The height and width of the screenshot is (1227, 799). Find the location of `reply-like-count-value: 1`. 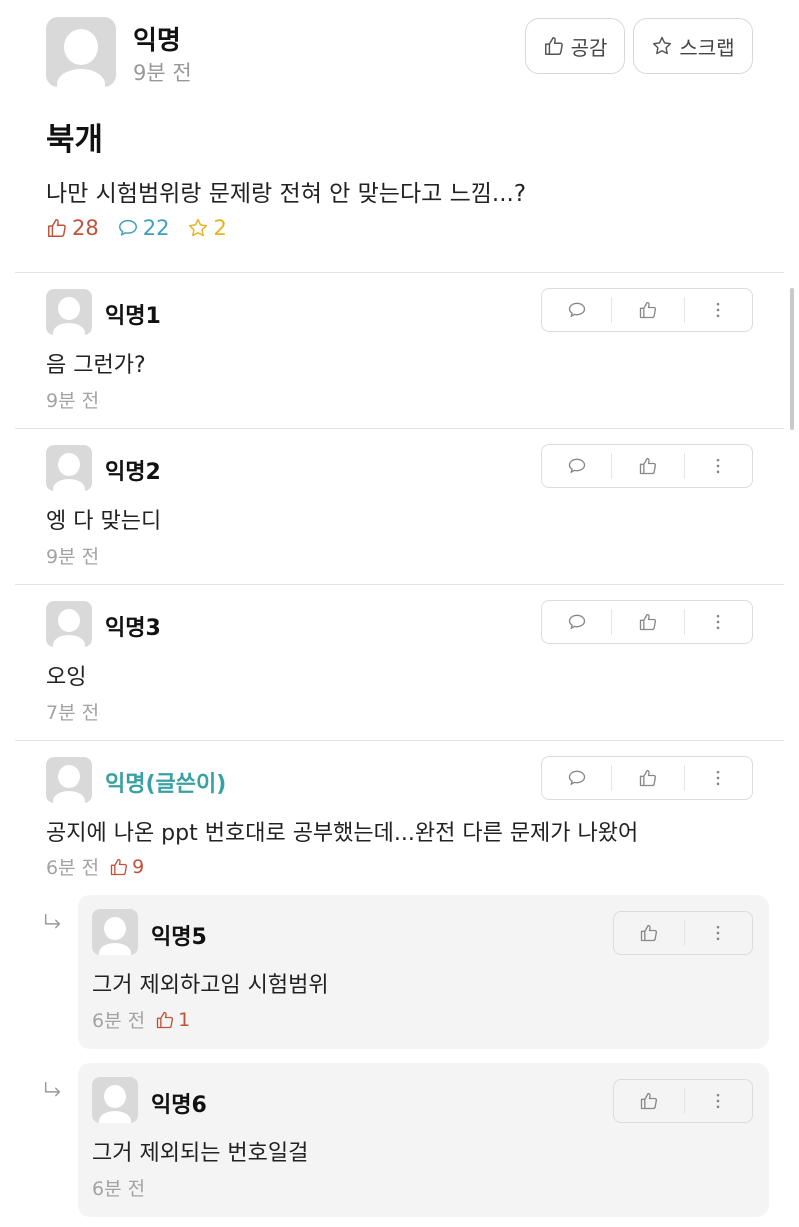

reply-like-count-value: 1 is located at coordinates (184, 1019).